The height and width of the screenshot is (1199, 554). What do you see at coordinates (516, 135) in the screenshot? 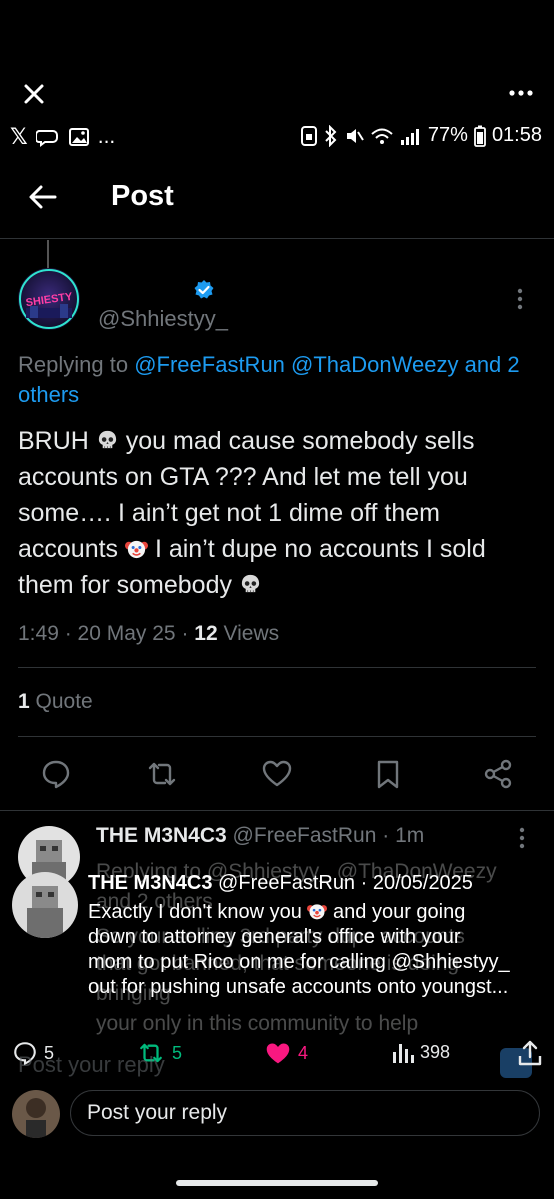
I see `clock: 01:58` at bounding box center [516, 135].